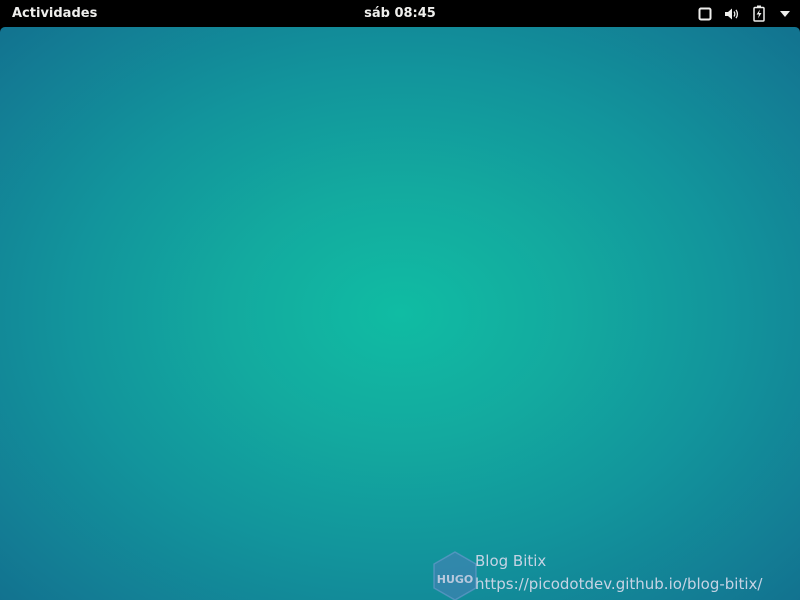 This screenshot has width=800, height=600. I want to click on system-tray, so click(745, 13).